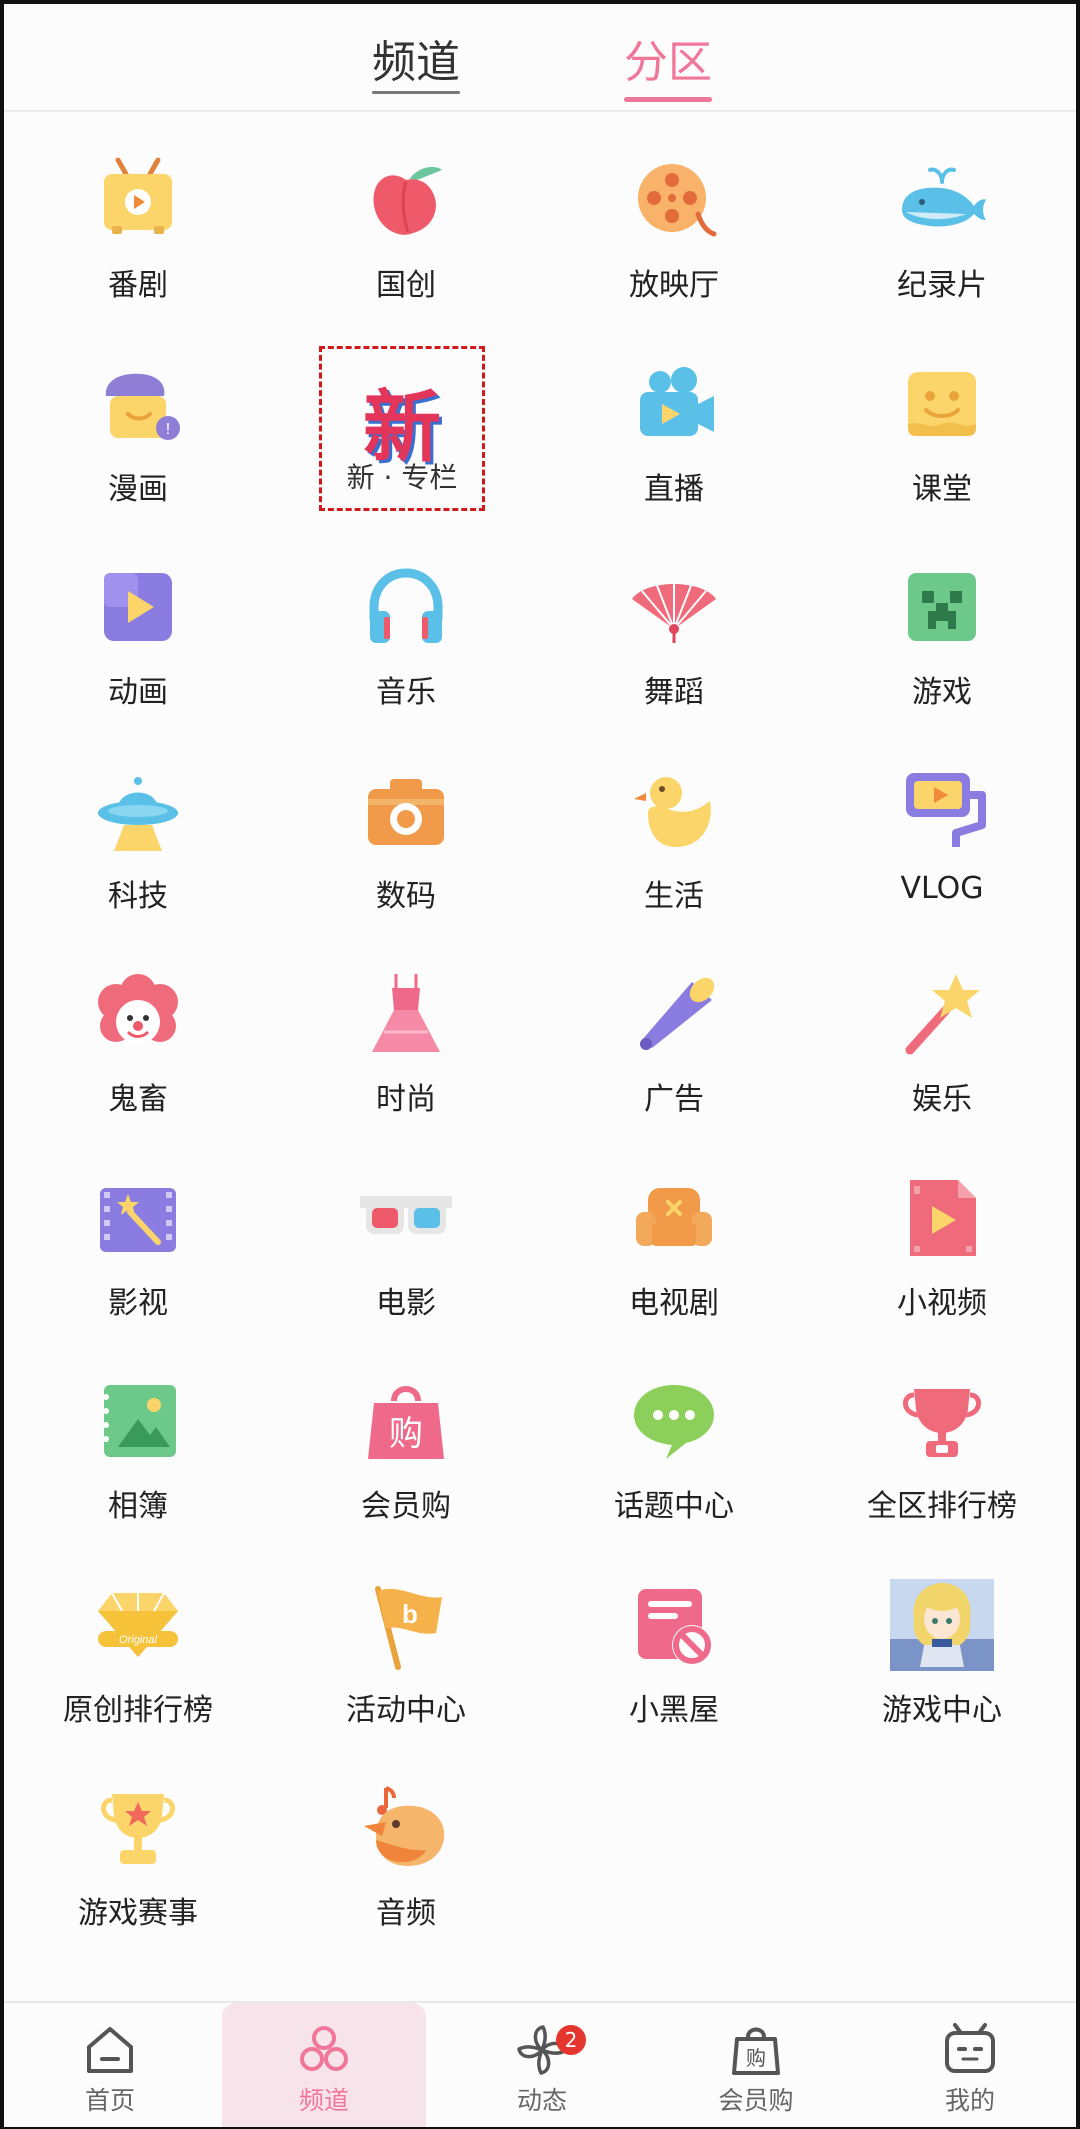 The height and width of the screenshot is (2129, 1080). I want to click on category-item-esports: 游戏赛事, so click(138, 1850).